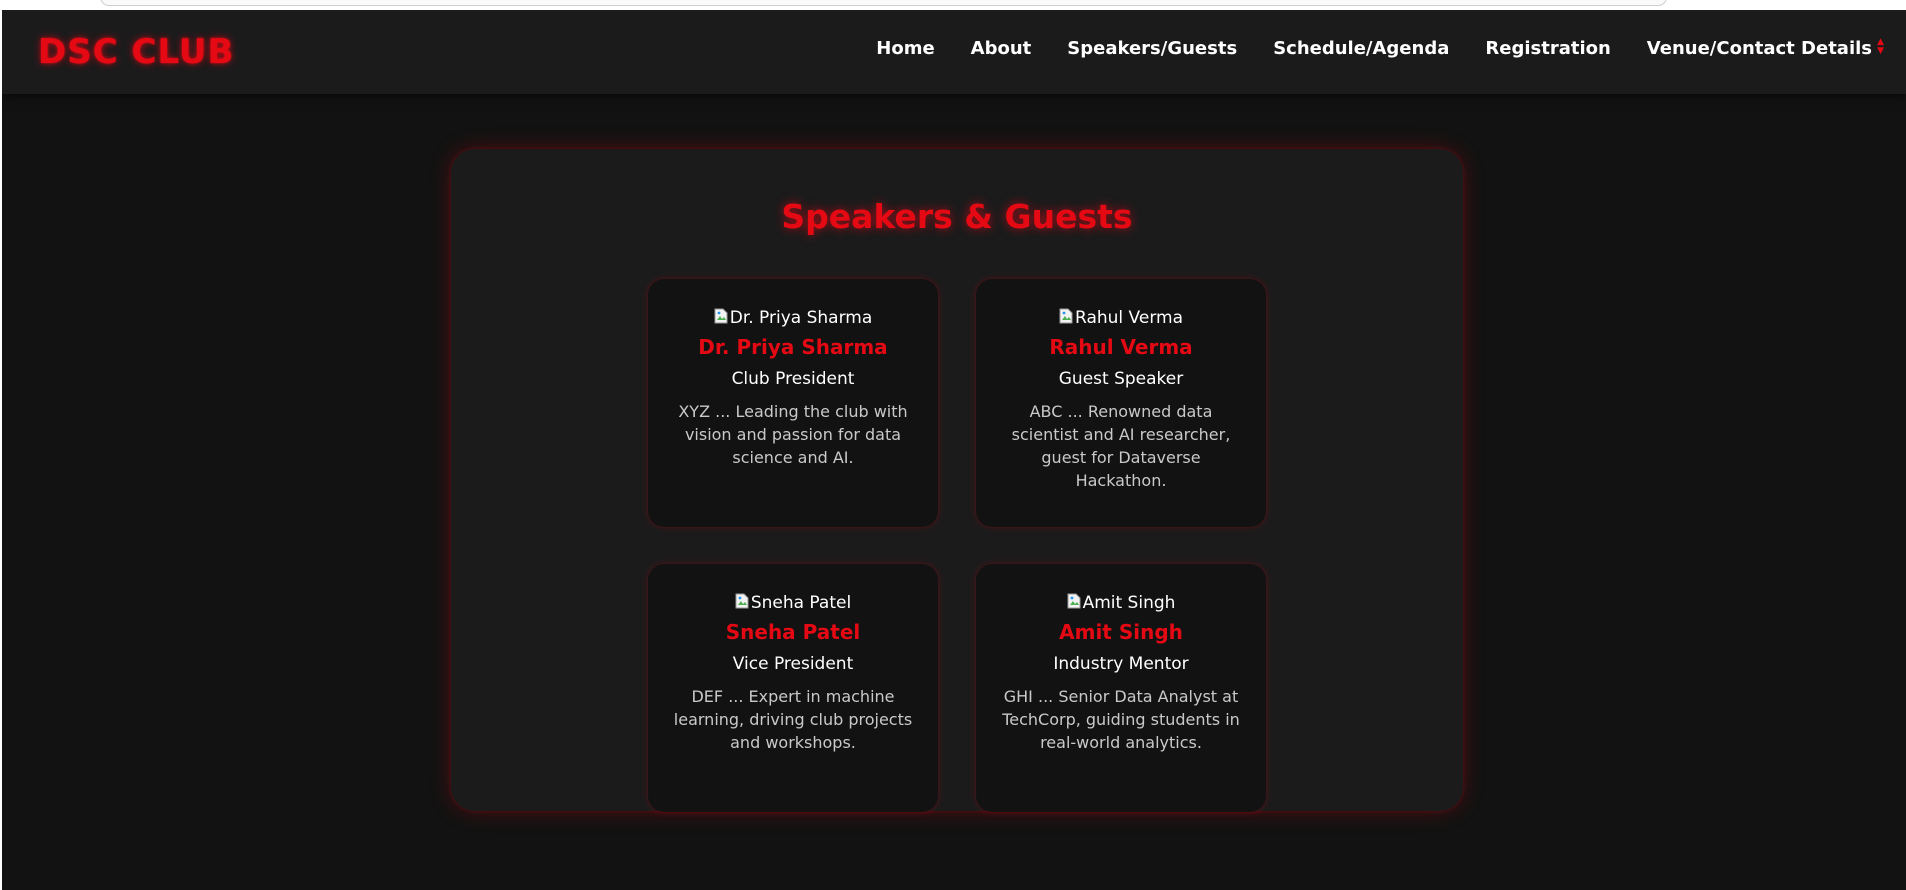 The width and height of the screenshot is (1906, 890). What do you see at coordinates (136, 52) in the screenshot?
I see `brand-logo: DSC CLUB` at bounding box center [136, 52].